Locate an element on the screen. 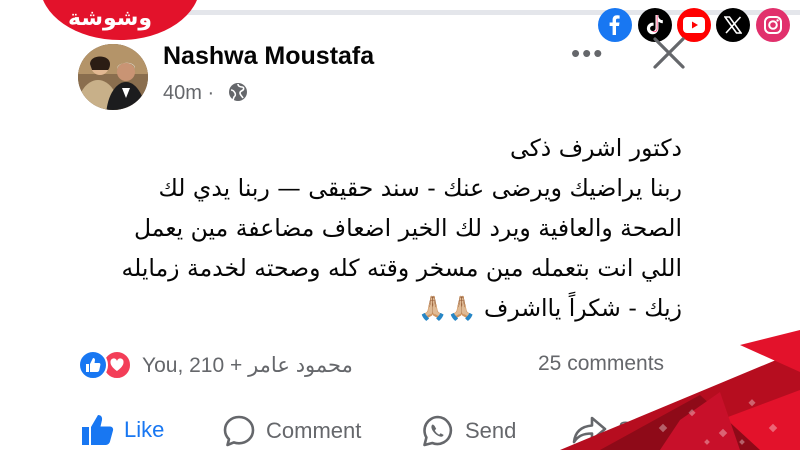 The width and height of the screenshot is (800, 450). comment-button: Comment is located at coordinates (291, 431).